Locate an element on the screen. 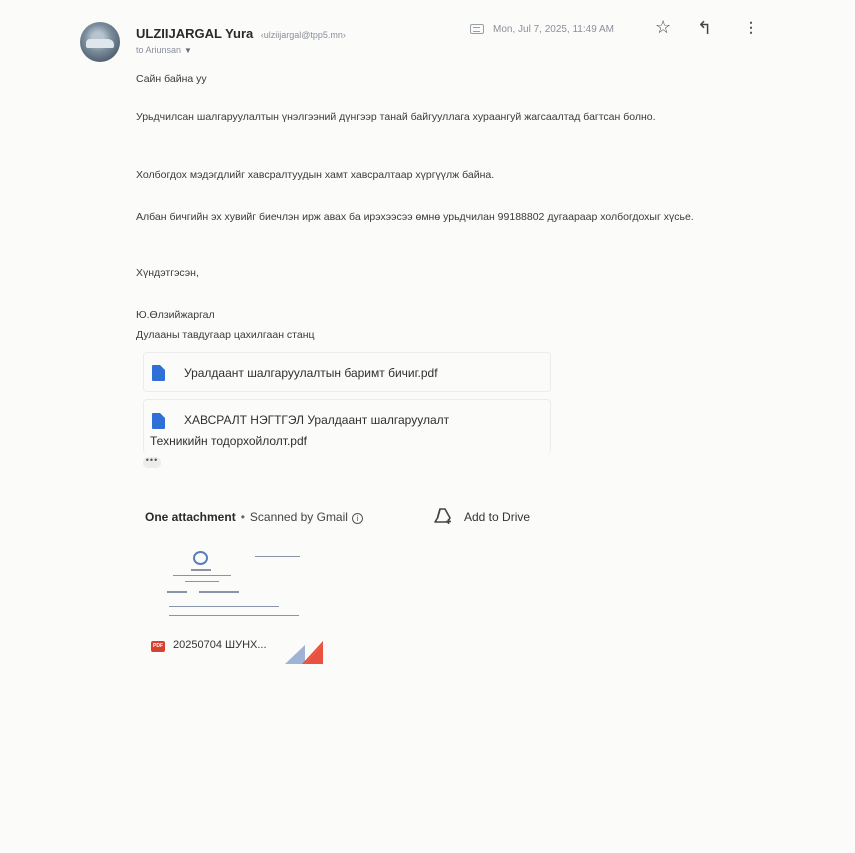  thumbnail-corner-fold-icon is located at coordinates (304, 652).